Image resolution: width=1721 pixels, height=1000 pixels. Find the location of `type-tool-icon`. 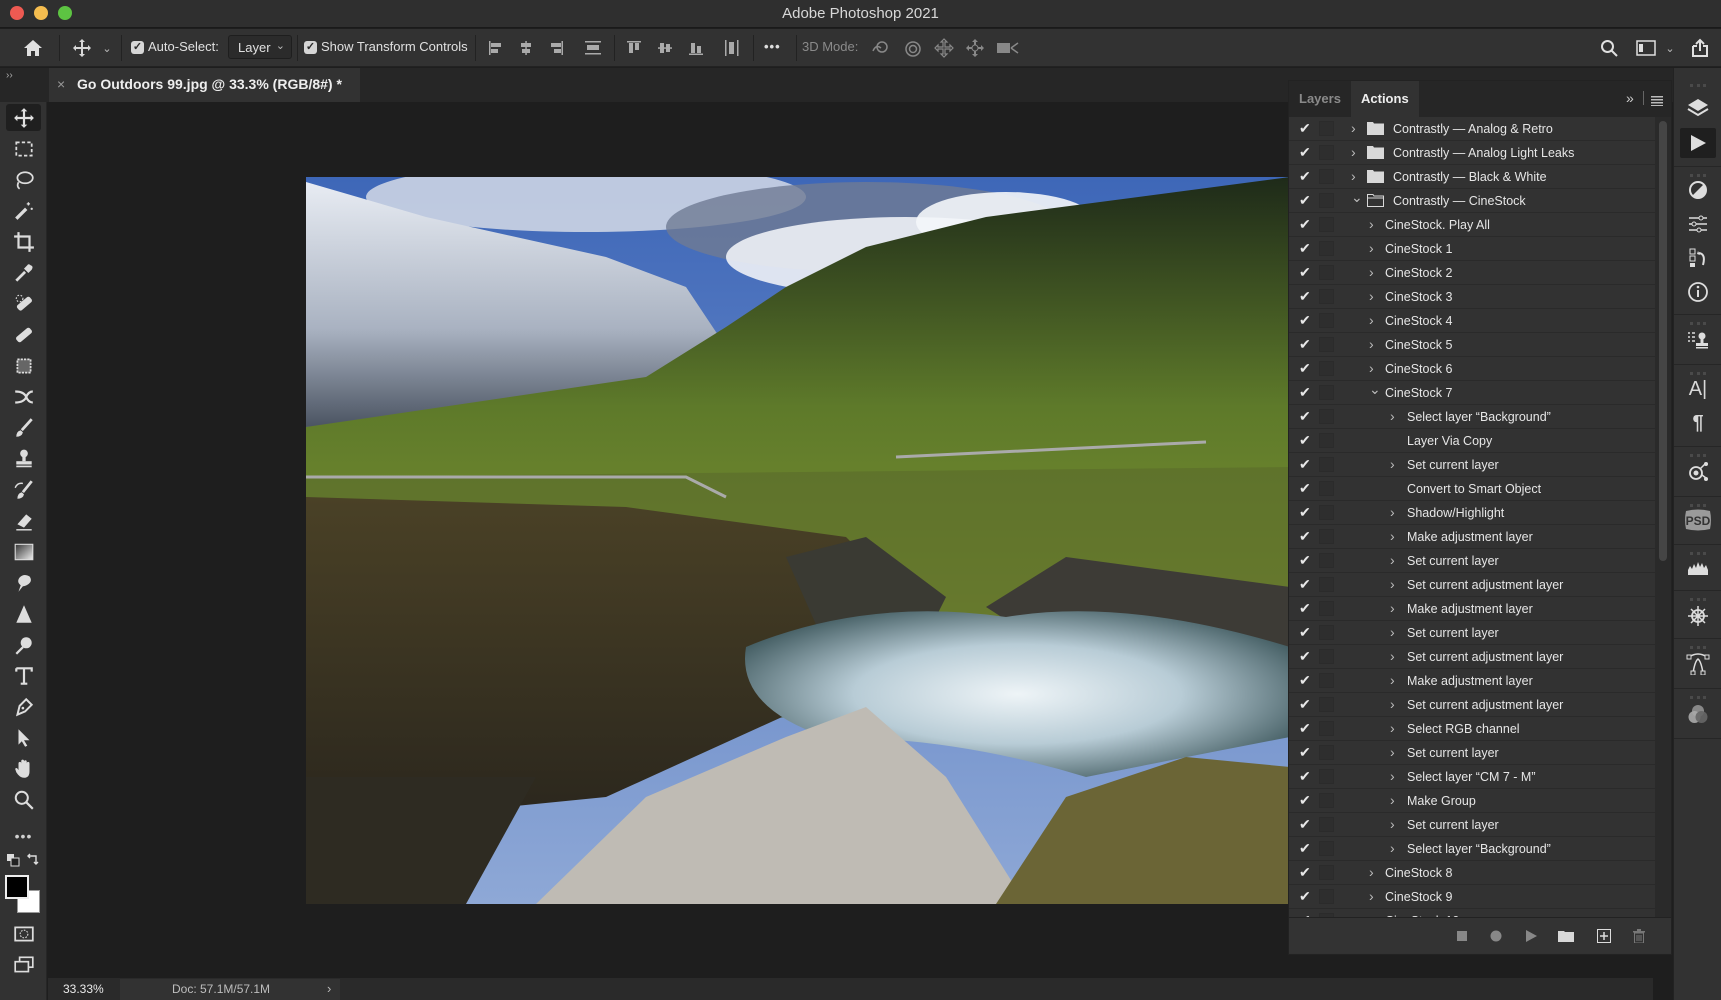

type-tool-icon is located at coordinates (23, 675).